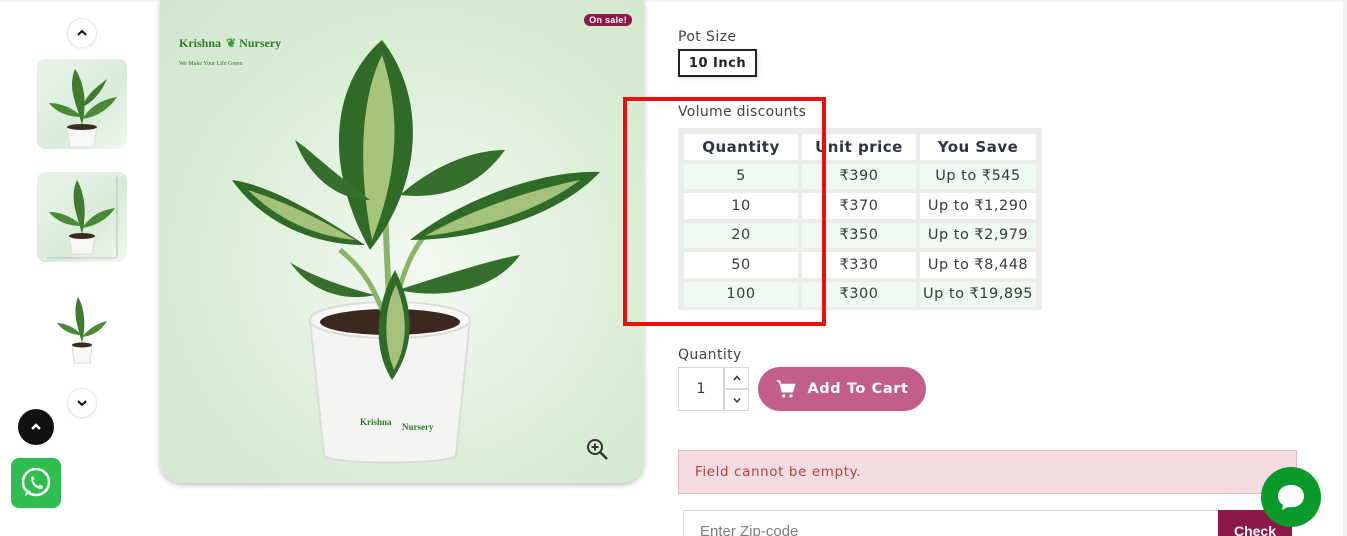 The image size is (1347, 536). What do you see at coordinates (260, 43) in the screenshot?
I see `logo-brand-right: Nursery` at bounding box center [260, 43].